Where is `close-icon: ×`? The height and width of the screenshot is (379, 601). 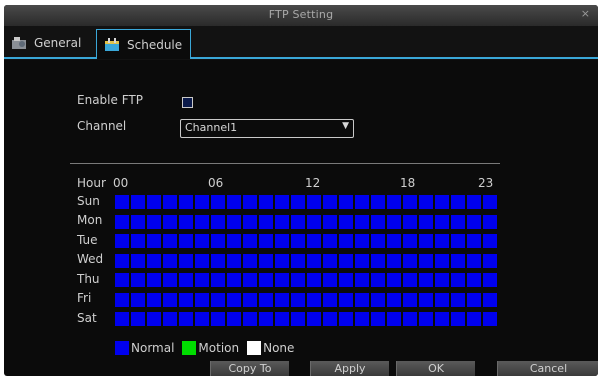
close-icon: × is located at coordinates (585, 13).